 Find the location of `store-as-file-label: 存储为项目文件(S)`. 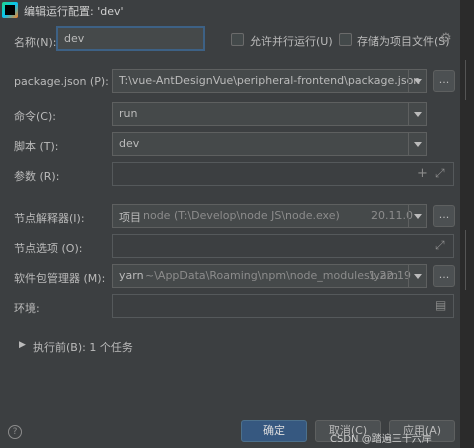

store-as-file-label: 存储为项目文件(S) is located at coordinates (403, 41).